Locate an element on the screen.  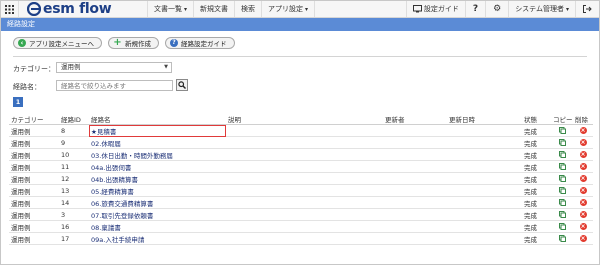
cell-route-name: 05.経費精算書 is located at coordinates (157, 190).